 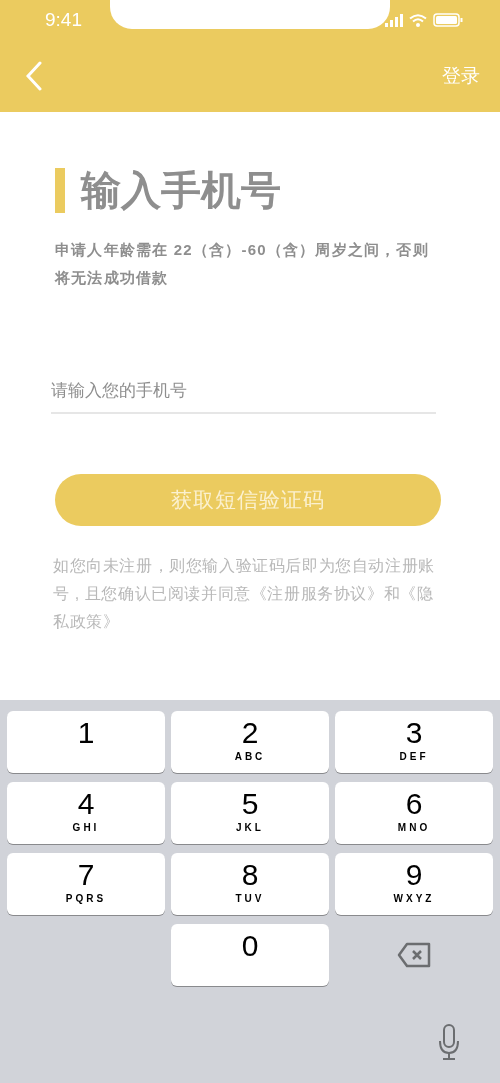 I want to click on phone-field: 请输入您的手机号, so click(x=243, y=392).